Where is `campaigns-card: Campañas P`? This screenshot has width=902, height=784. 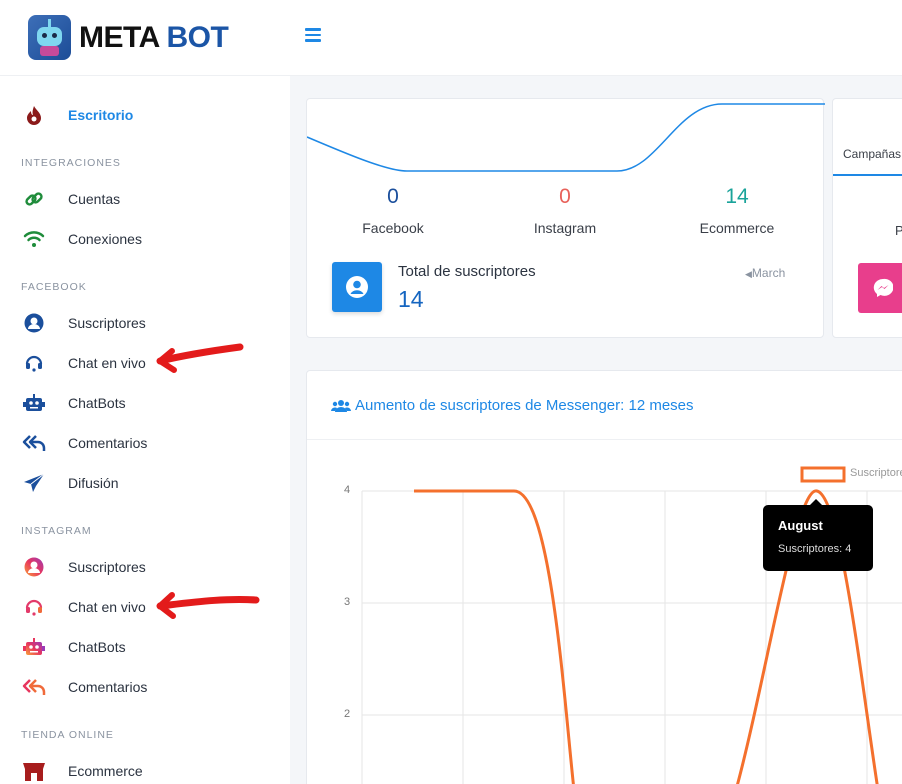 campaigns-card: Campañas P is located at coordinates (867, 218).